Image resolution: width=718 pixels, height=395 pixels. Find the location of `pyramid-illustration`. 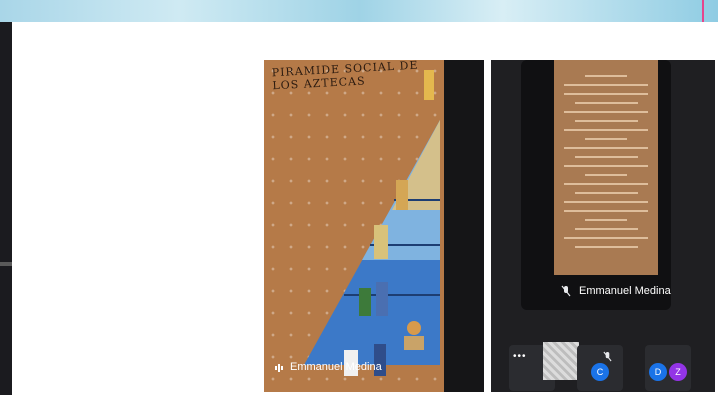

pyramid-illustration is located at coordinates (372, 223).